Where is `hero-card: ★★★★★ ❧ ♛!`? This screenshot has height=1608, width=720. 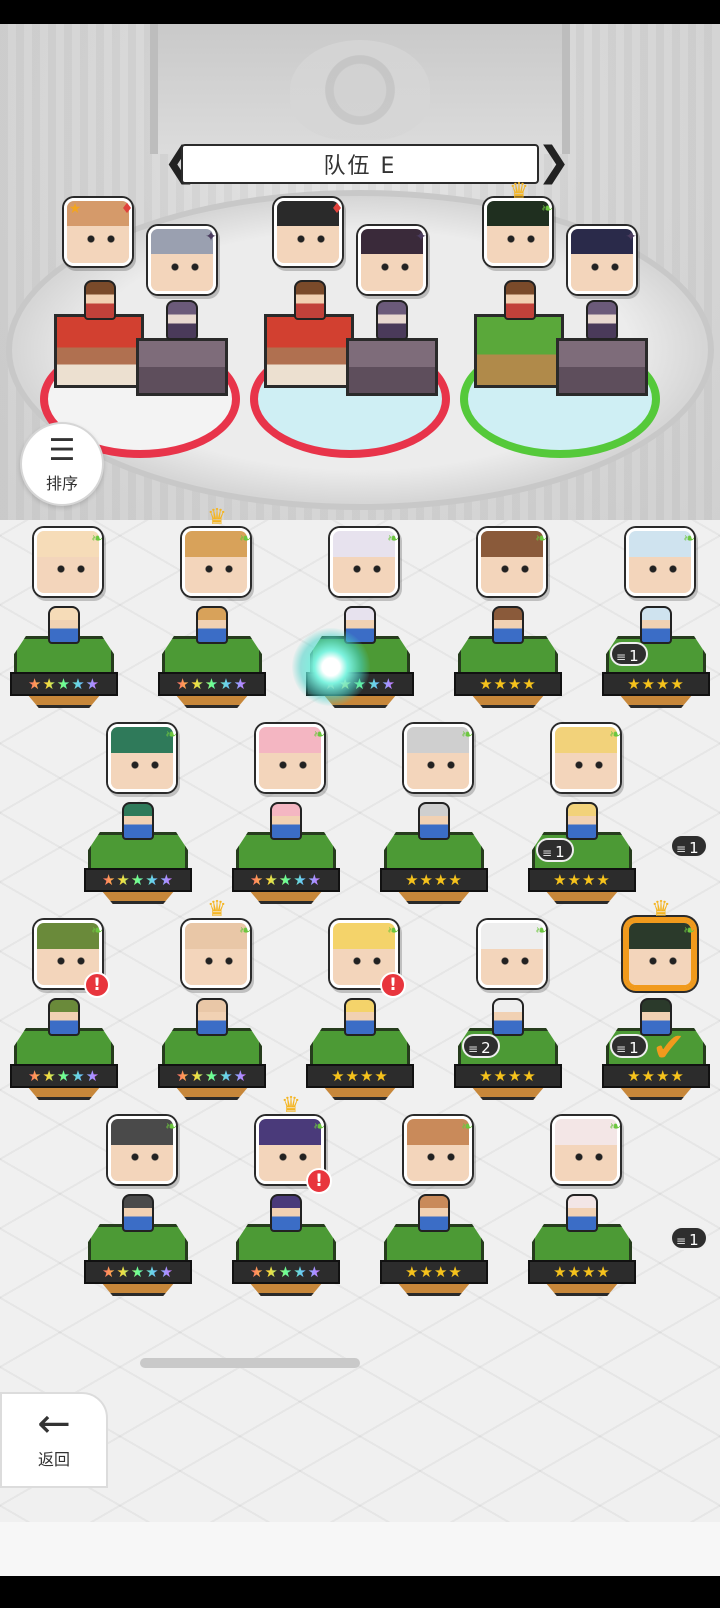
hero-card: ★★★★★ ❧ ♛! is located at coordinates (292, 1203).